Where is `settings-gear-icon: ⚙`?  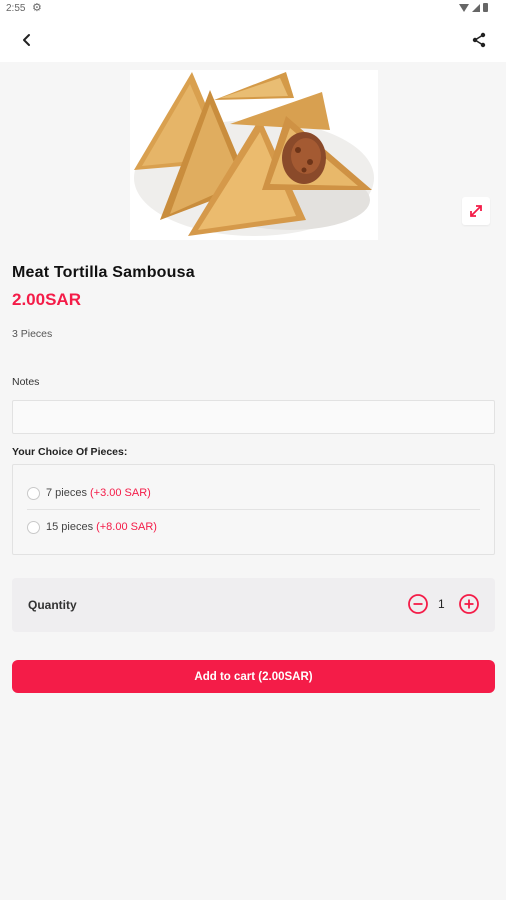 settings-gear-icon: ⚙ is located at coordinates (37, 8).